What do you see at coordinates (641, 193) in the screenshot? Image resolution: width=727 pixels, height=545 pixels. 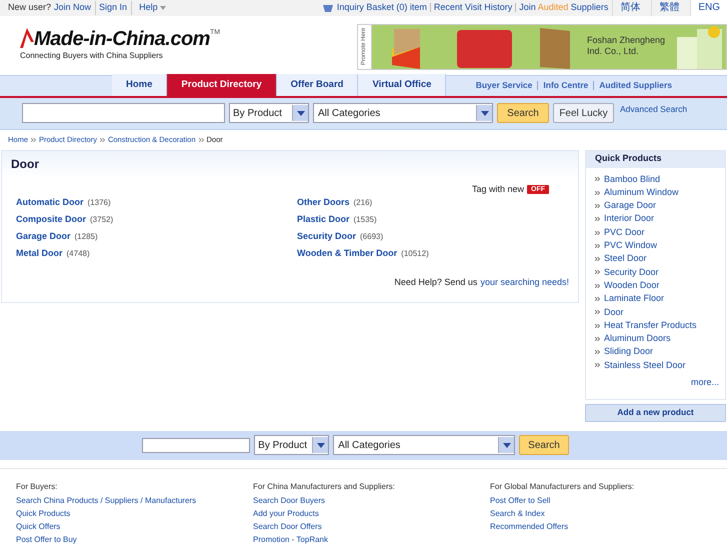 I see `quick-product-link: Aluminum Window` at bounding box center [641, 193].